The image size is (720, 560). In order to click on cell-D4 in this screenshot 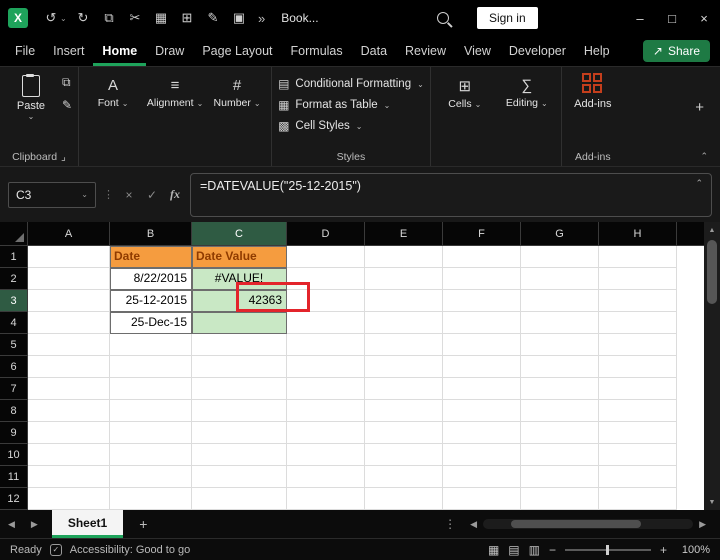, I will do `click(326, 323)`.